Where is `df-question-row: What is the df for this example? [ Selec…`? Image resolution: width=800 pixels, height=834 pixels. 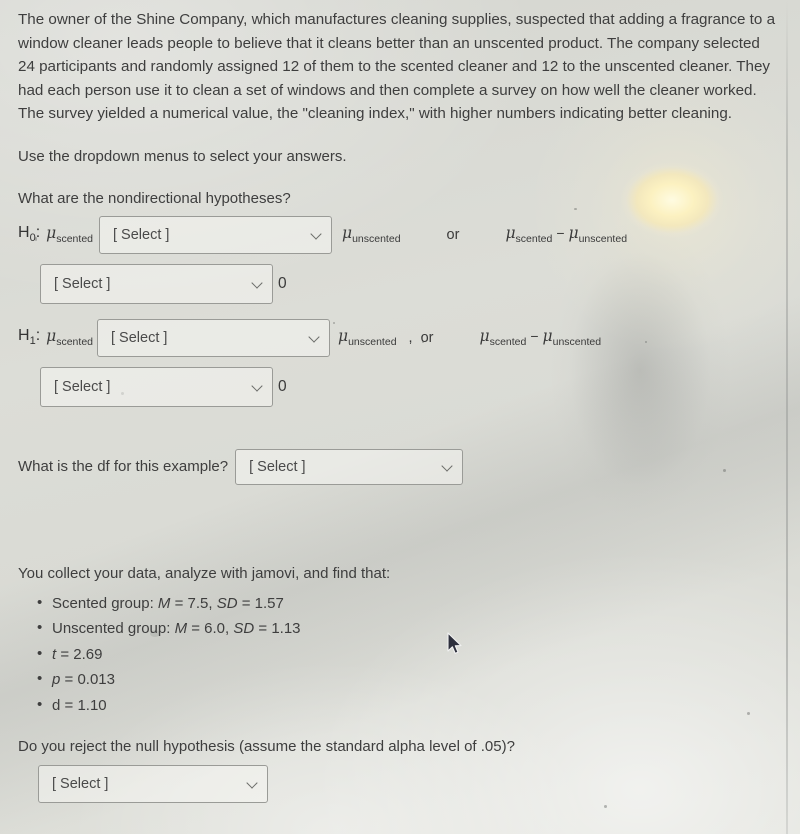
df-question-row: What is the df for this example? [ Selec… is located at coordinates (400, 466).